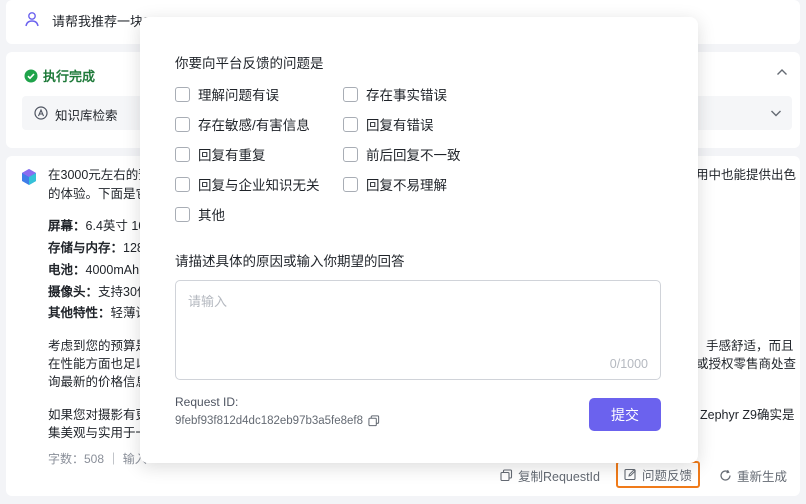 Image resolution: width=806 pixels, height=504 pixels. Describe the element at coordinates (96, 248) in the screenshot. I see `spec-storage: 存储与内存：128` at that location.